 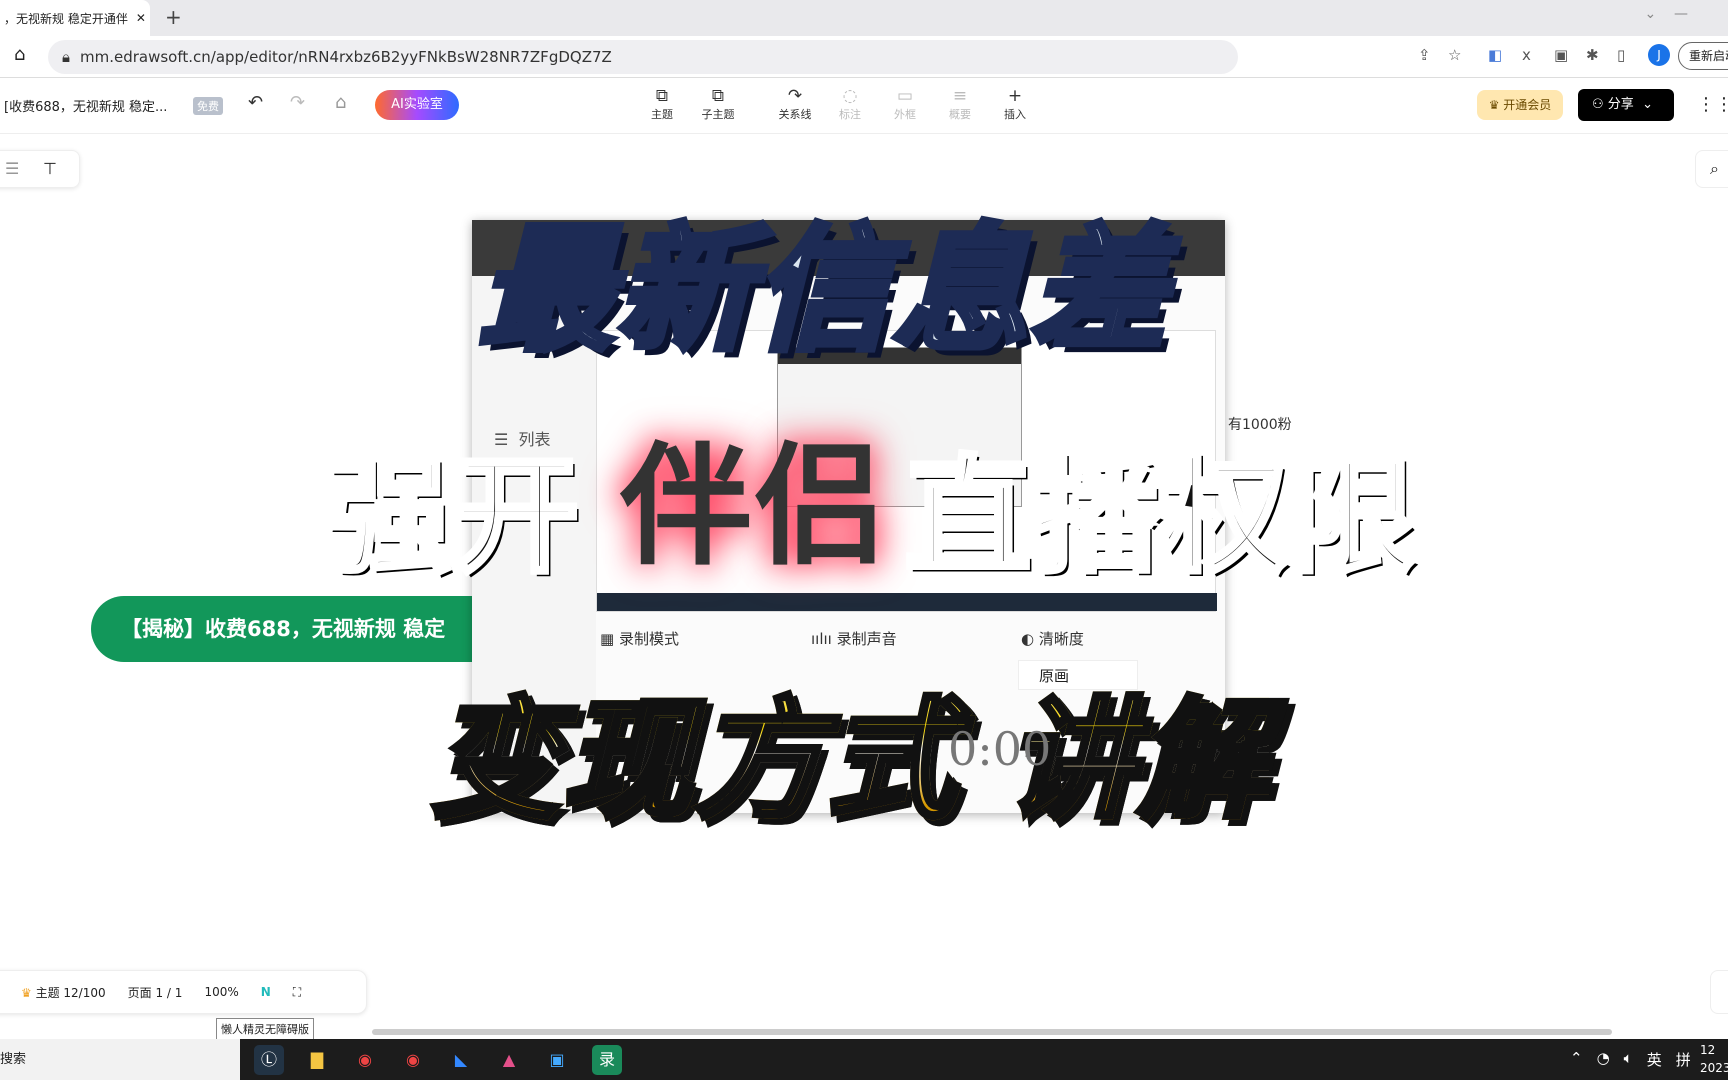 I want to click on browser-tab: ，无视新规 稳定开通伴 ✕, so click(x=75, y=18).